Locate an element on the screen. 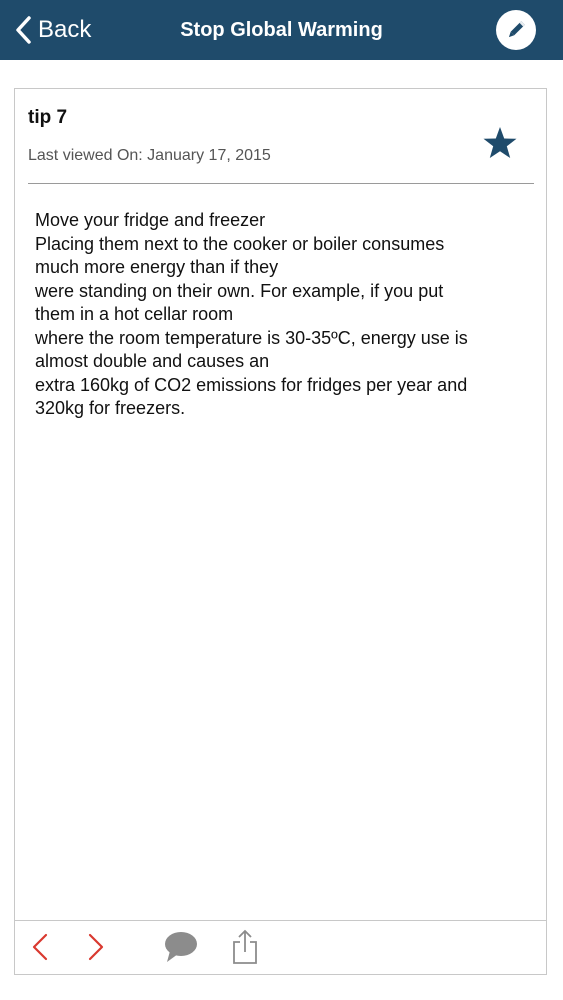 The width and height of the screenshot is (563, 1000). back-button: Back is located at coordinates (52, 30).